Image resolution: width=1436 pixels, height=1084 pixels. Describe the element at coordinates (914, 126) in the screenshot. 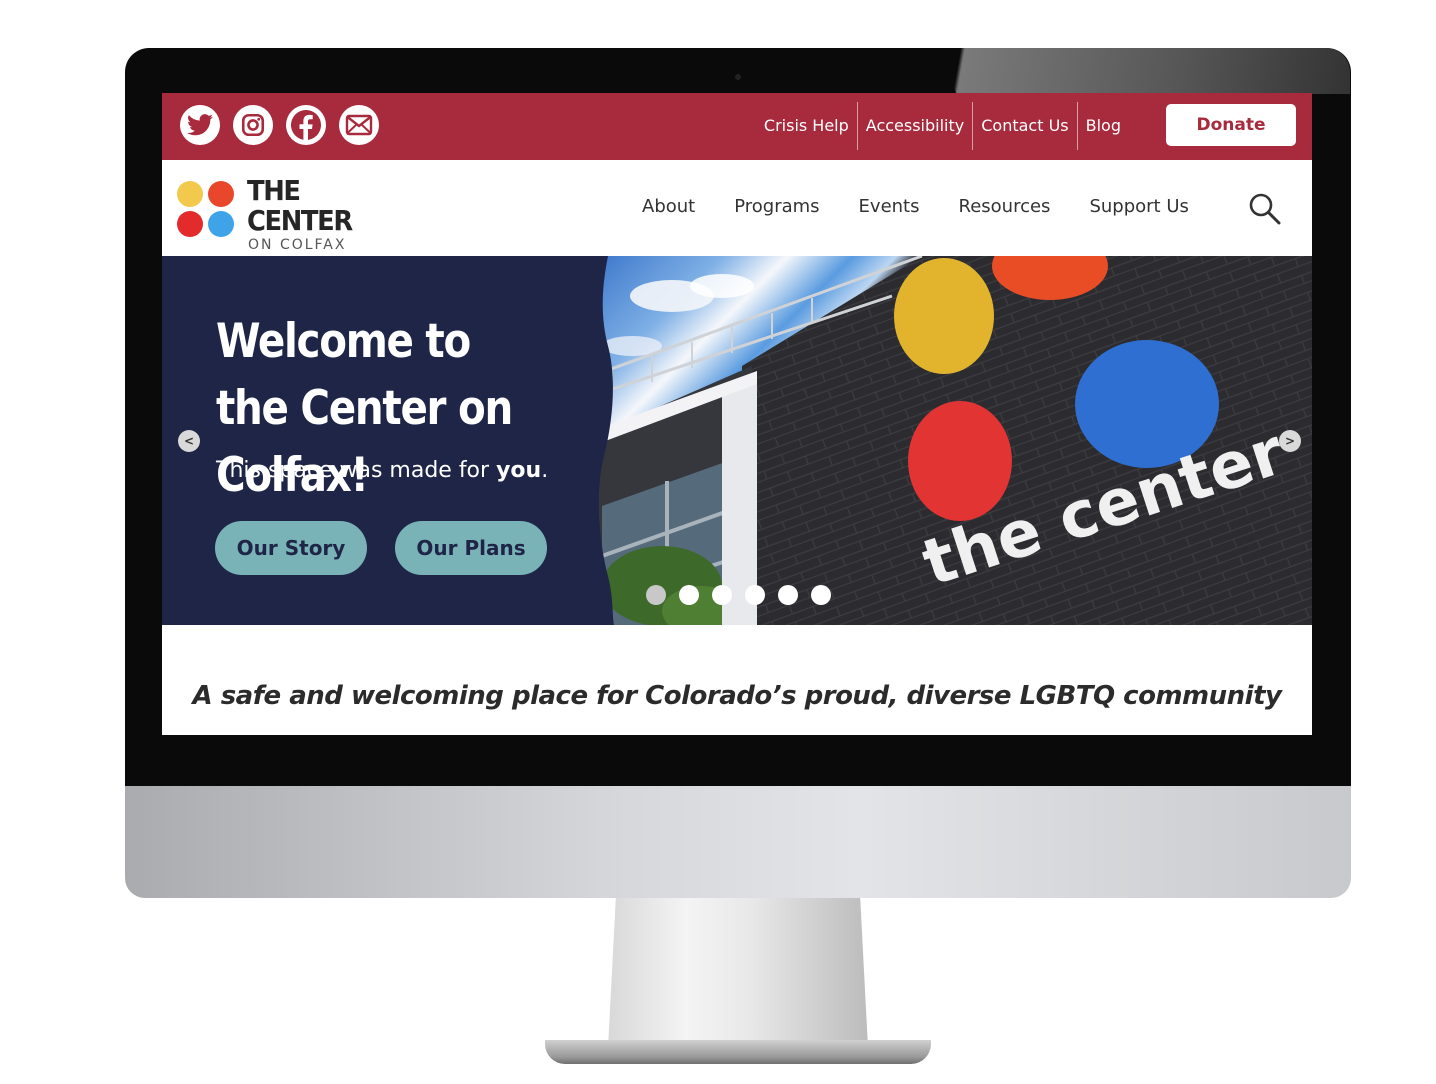

I see `accessibility-link: Accessibility` at that location.